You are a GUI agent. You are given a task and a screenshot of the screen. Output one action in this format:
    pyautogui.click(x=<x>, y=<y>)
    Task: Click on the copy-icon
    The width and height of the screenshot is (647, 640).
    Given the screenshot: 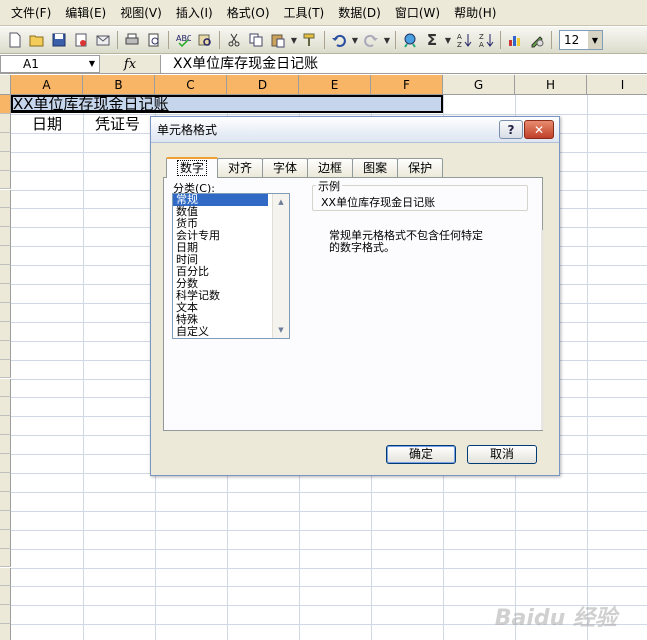 What is the action you would take?
    pyautogui.click(x=256, y=40)
    